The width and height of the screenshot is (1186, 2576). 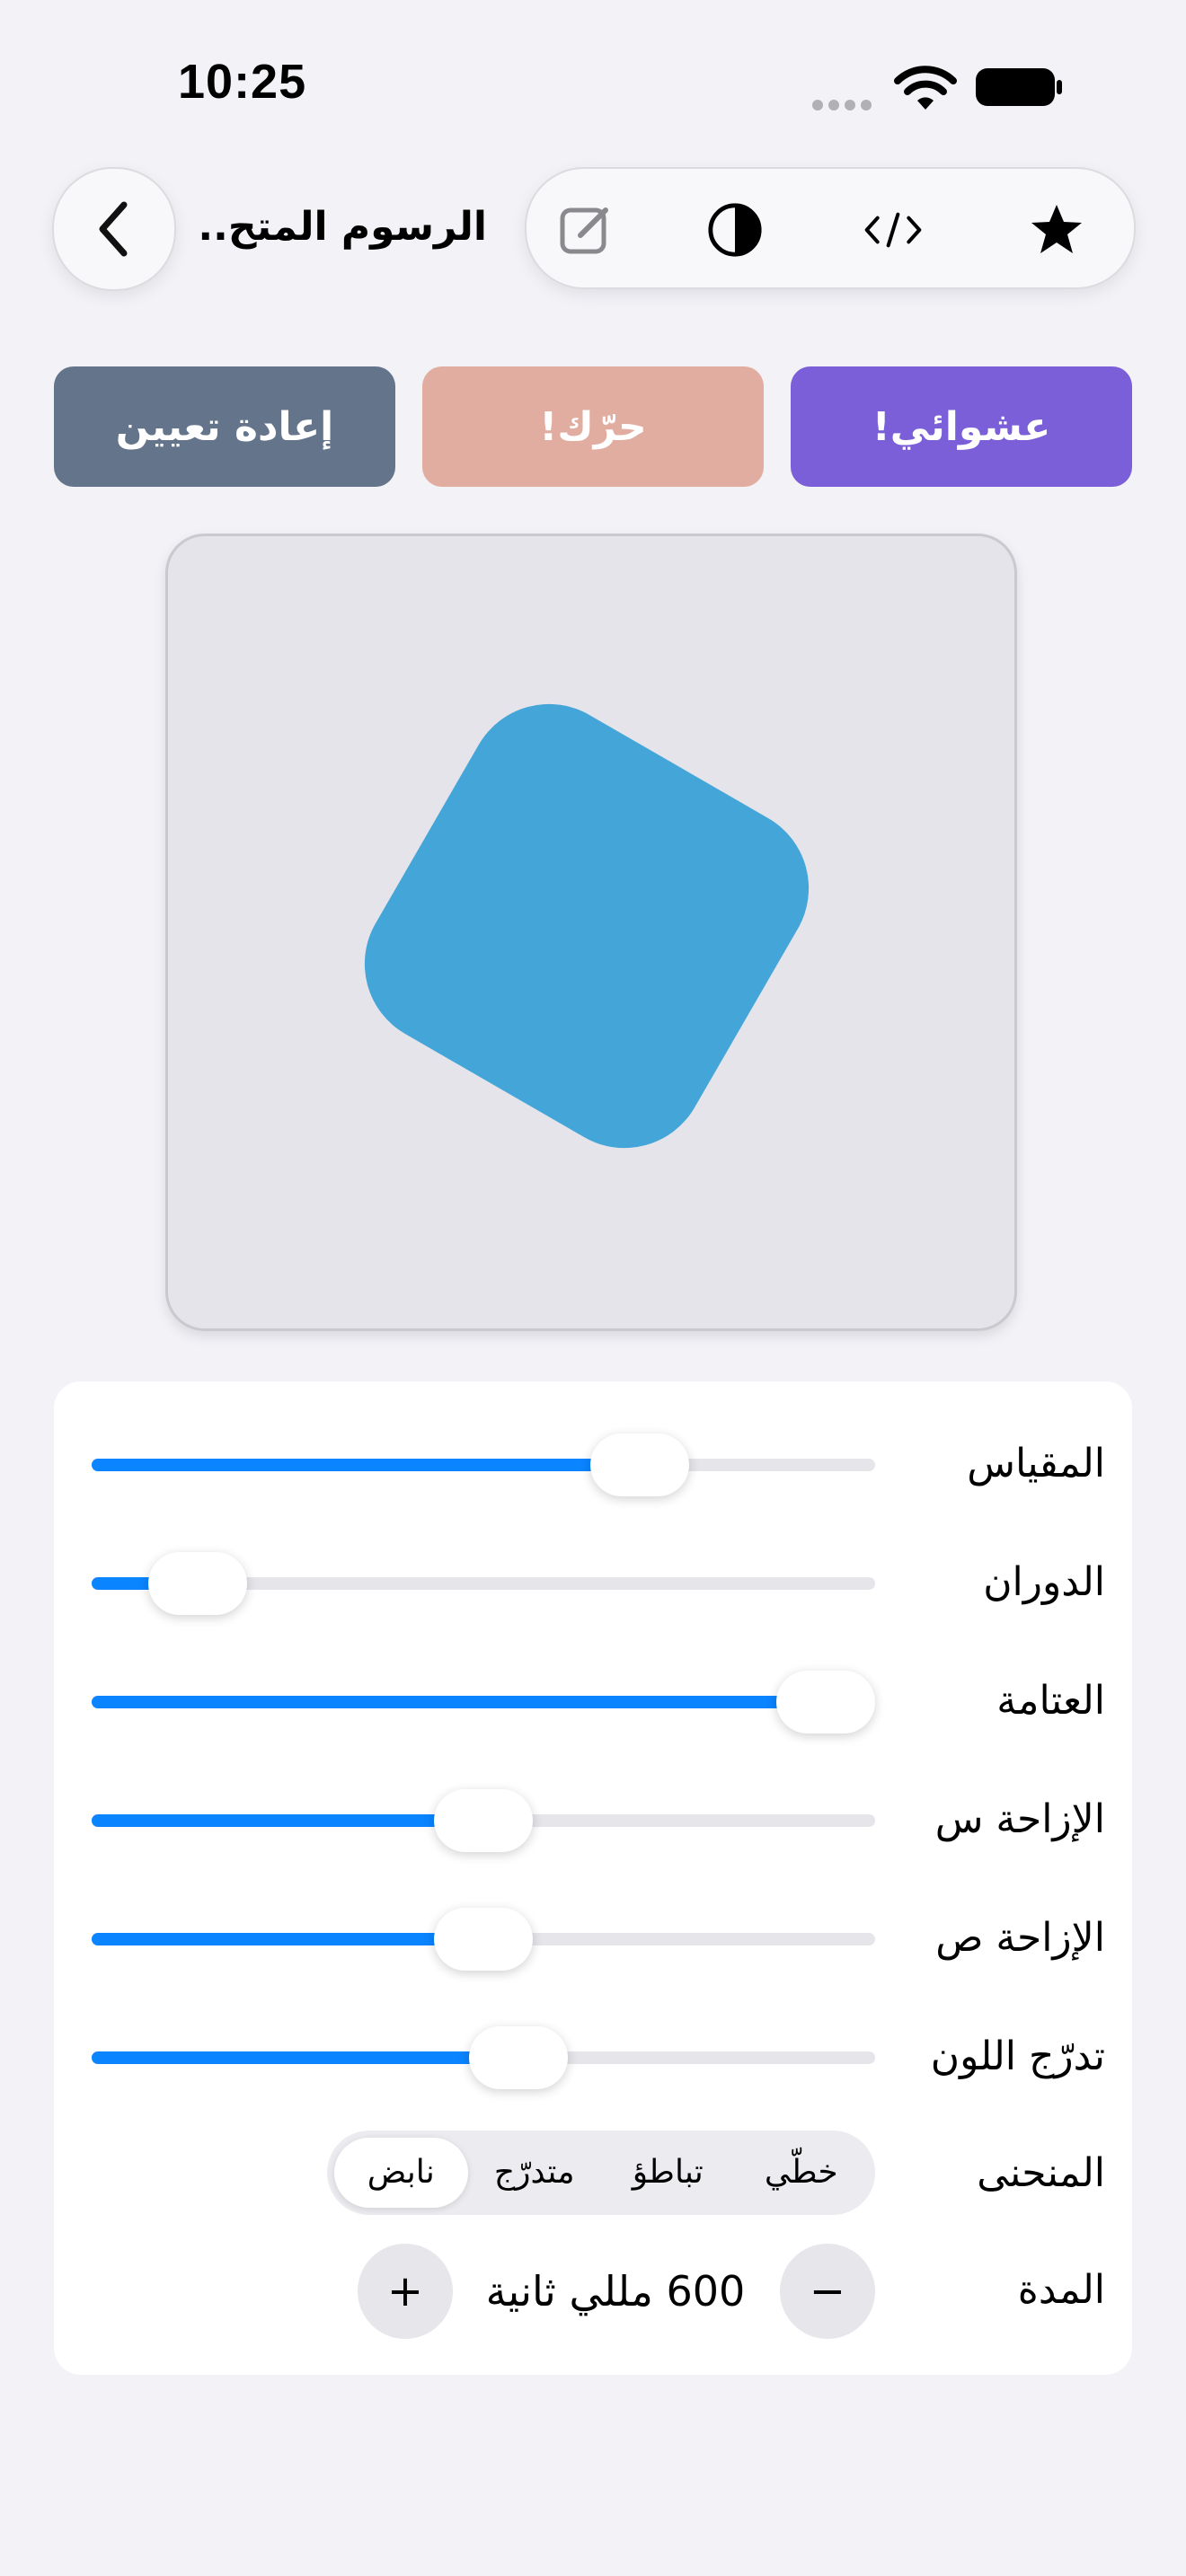 I want to click on star-icon, so click(x=1056, y=230).